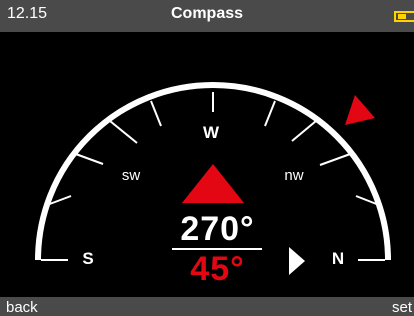 The width and height of the screenshot is (414, 316). What do you see at coordinates (217, 269) in the screenshot?
I see `offset-value: 45°` at bounding box center [217, 269].